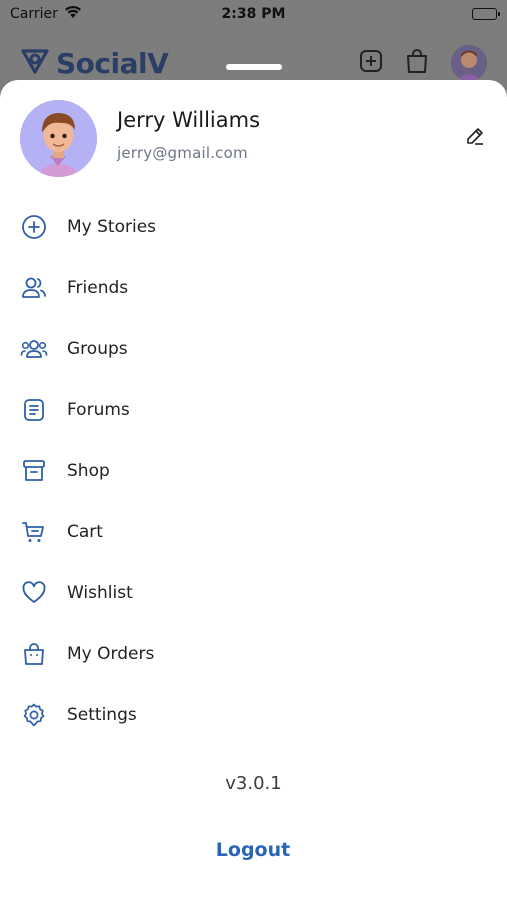 The width and height of the screenshot is (507, 900). Describe the element at coordinates (253, 531) in the screenshot. I see `menu-item-cart: Cart` at that location.